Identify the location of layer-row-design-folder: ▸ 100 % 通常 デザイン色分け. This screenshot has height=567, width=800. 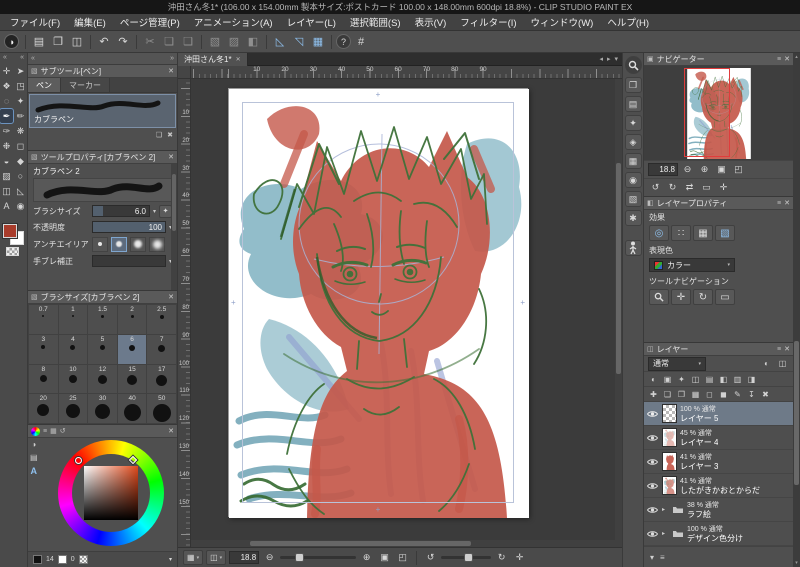
(718, 534).